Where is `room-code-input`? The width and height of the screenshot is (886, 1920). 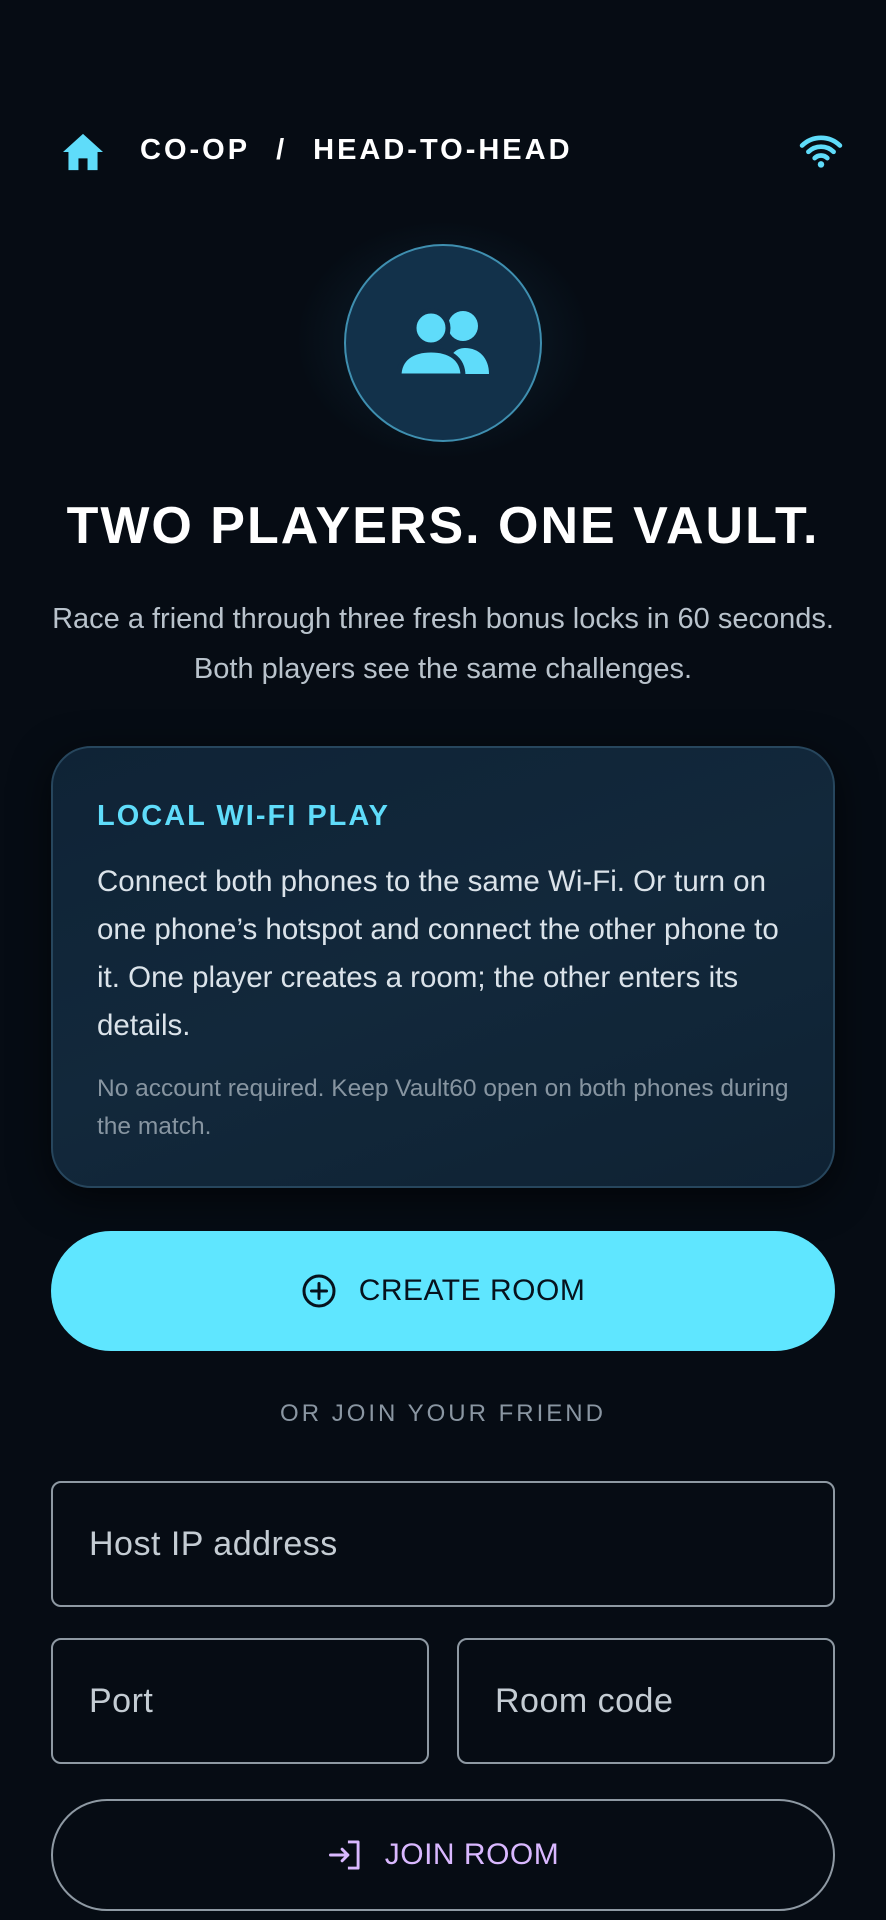 room-code-input is located at coordinates (646, 1701).